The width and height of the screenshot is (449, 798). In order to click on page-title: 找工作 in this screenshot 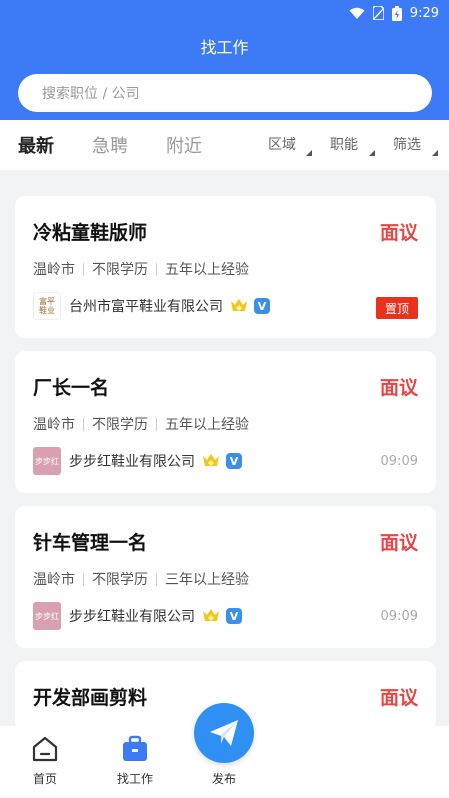, I will do `click(224, 47)`.